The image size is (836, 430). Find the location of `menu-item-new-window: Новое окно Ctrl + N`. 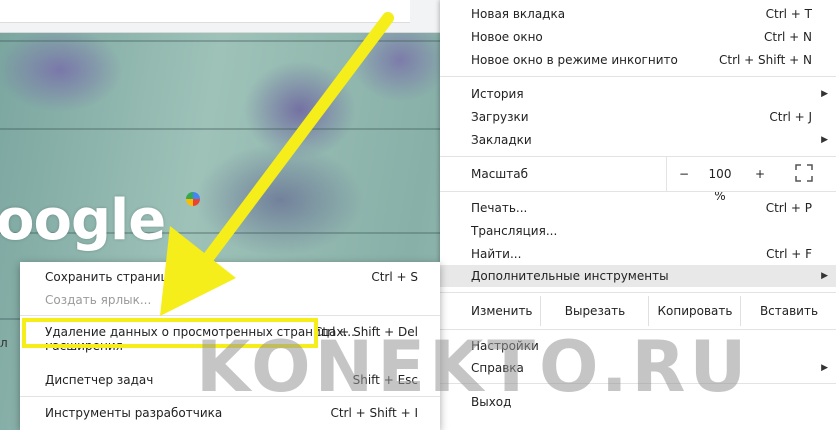

menu-item-new-window: Новое окно Ctrl + N is located at coordinates (638, 37).